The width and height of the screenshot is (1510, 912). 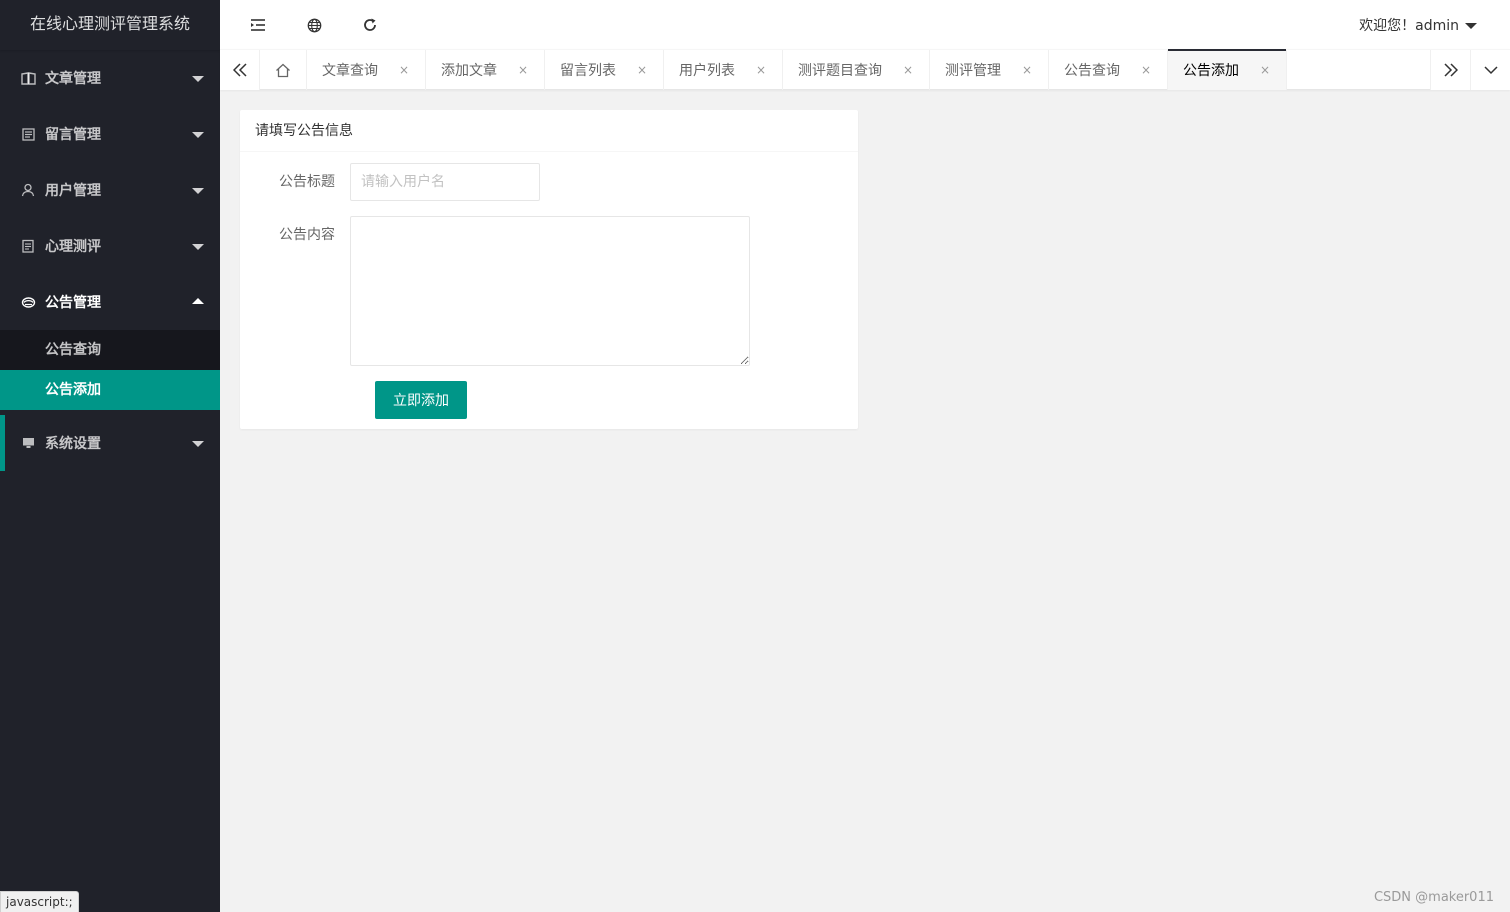 What do you see at coordinates (110, 246) in the screenshot?
I see `sidebar-item-assessment: 心理测评` at bounding box center [110, 246].